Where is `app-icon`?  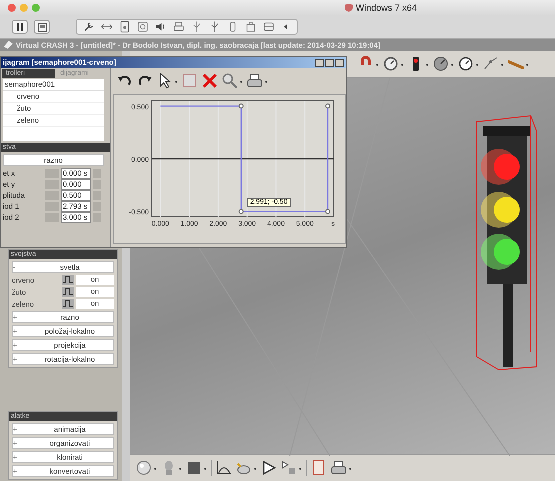 app-icon is located at coordinates (8, 45).